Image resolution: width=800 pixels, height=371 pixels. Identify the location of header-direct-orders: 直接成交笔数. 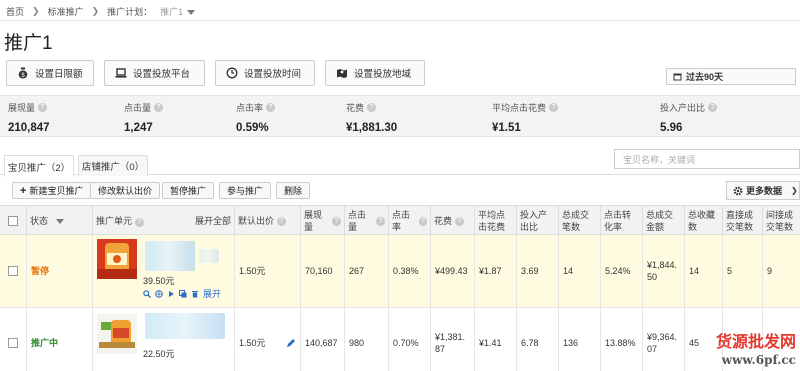
(742, 221).